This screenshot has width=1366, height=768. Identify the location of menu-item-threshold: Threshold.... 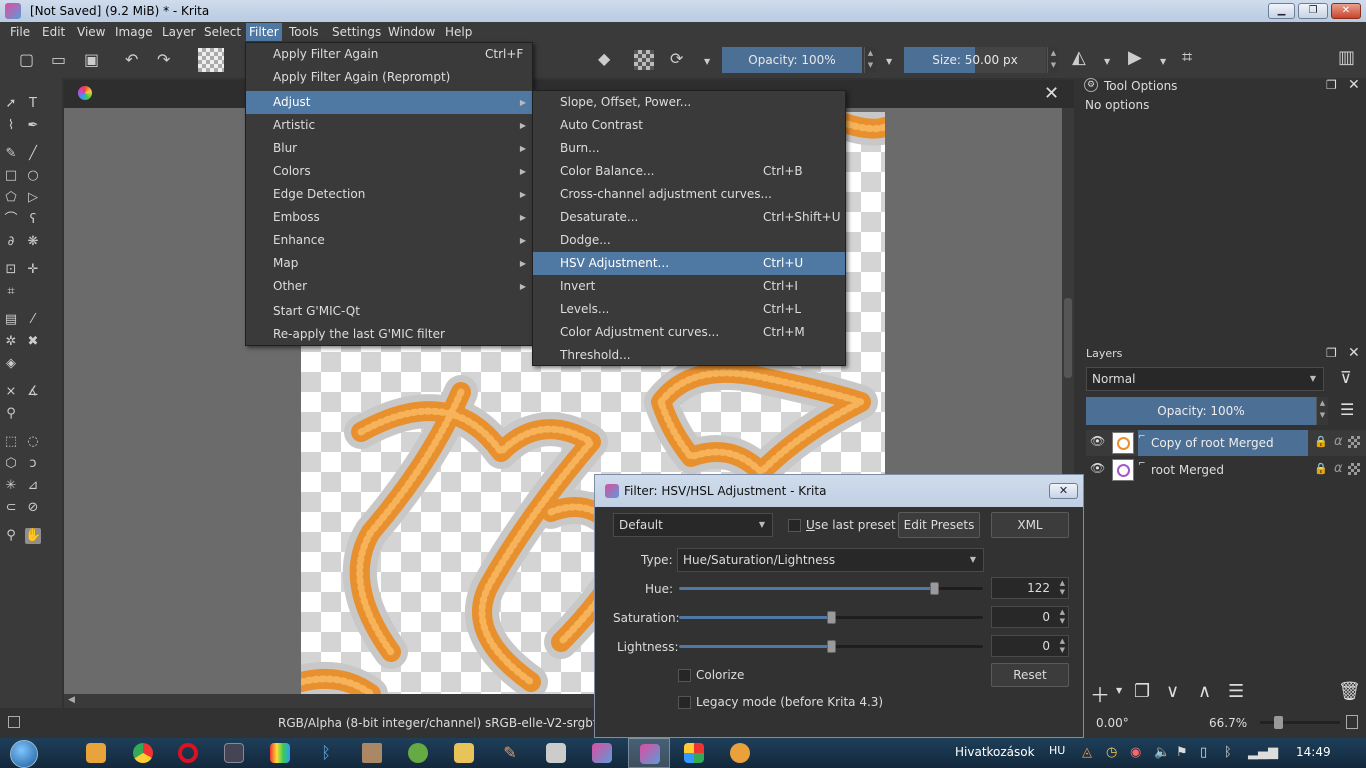
(689, 355).